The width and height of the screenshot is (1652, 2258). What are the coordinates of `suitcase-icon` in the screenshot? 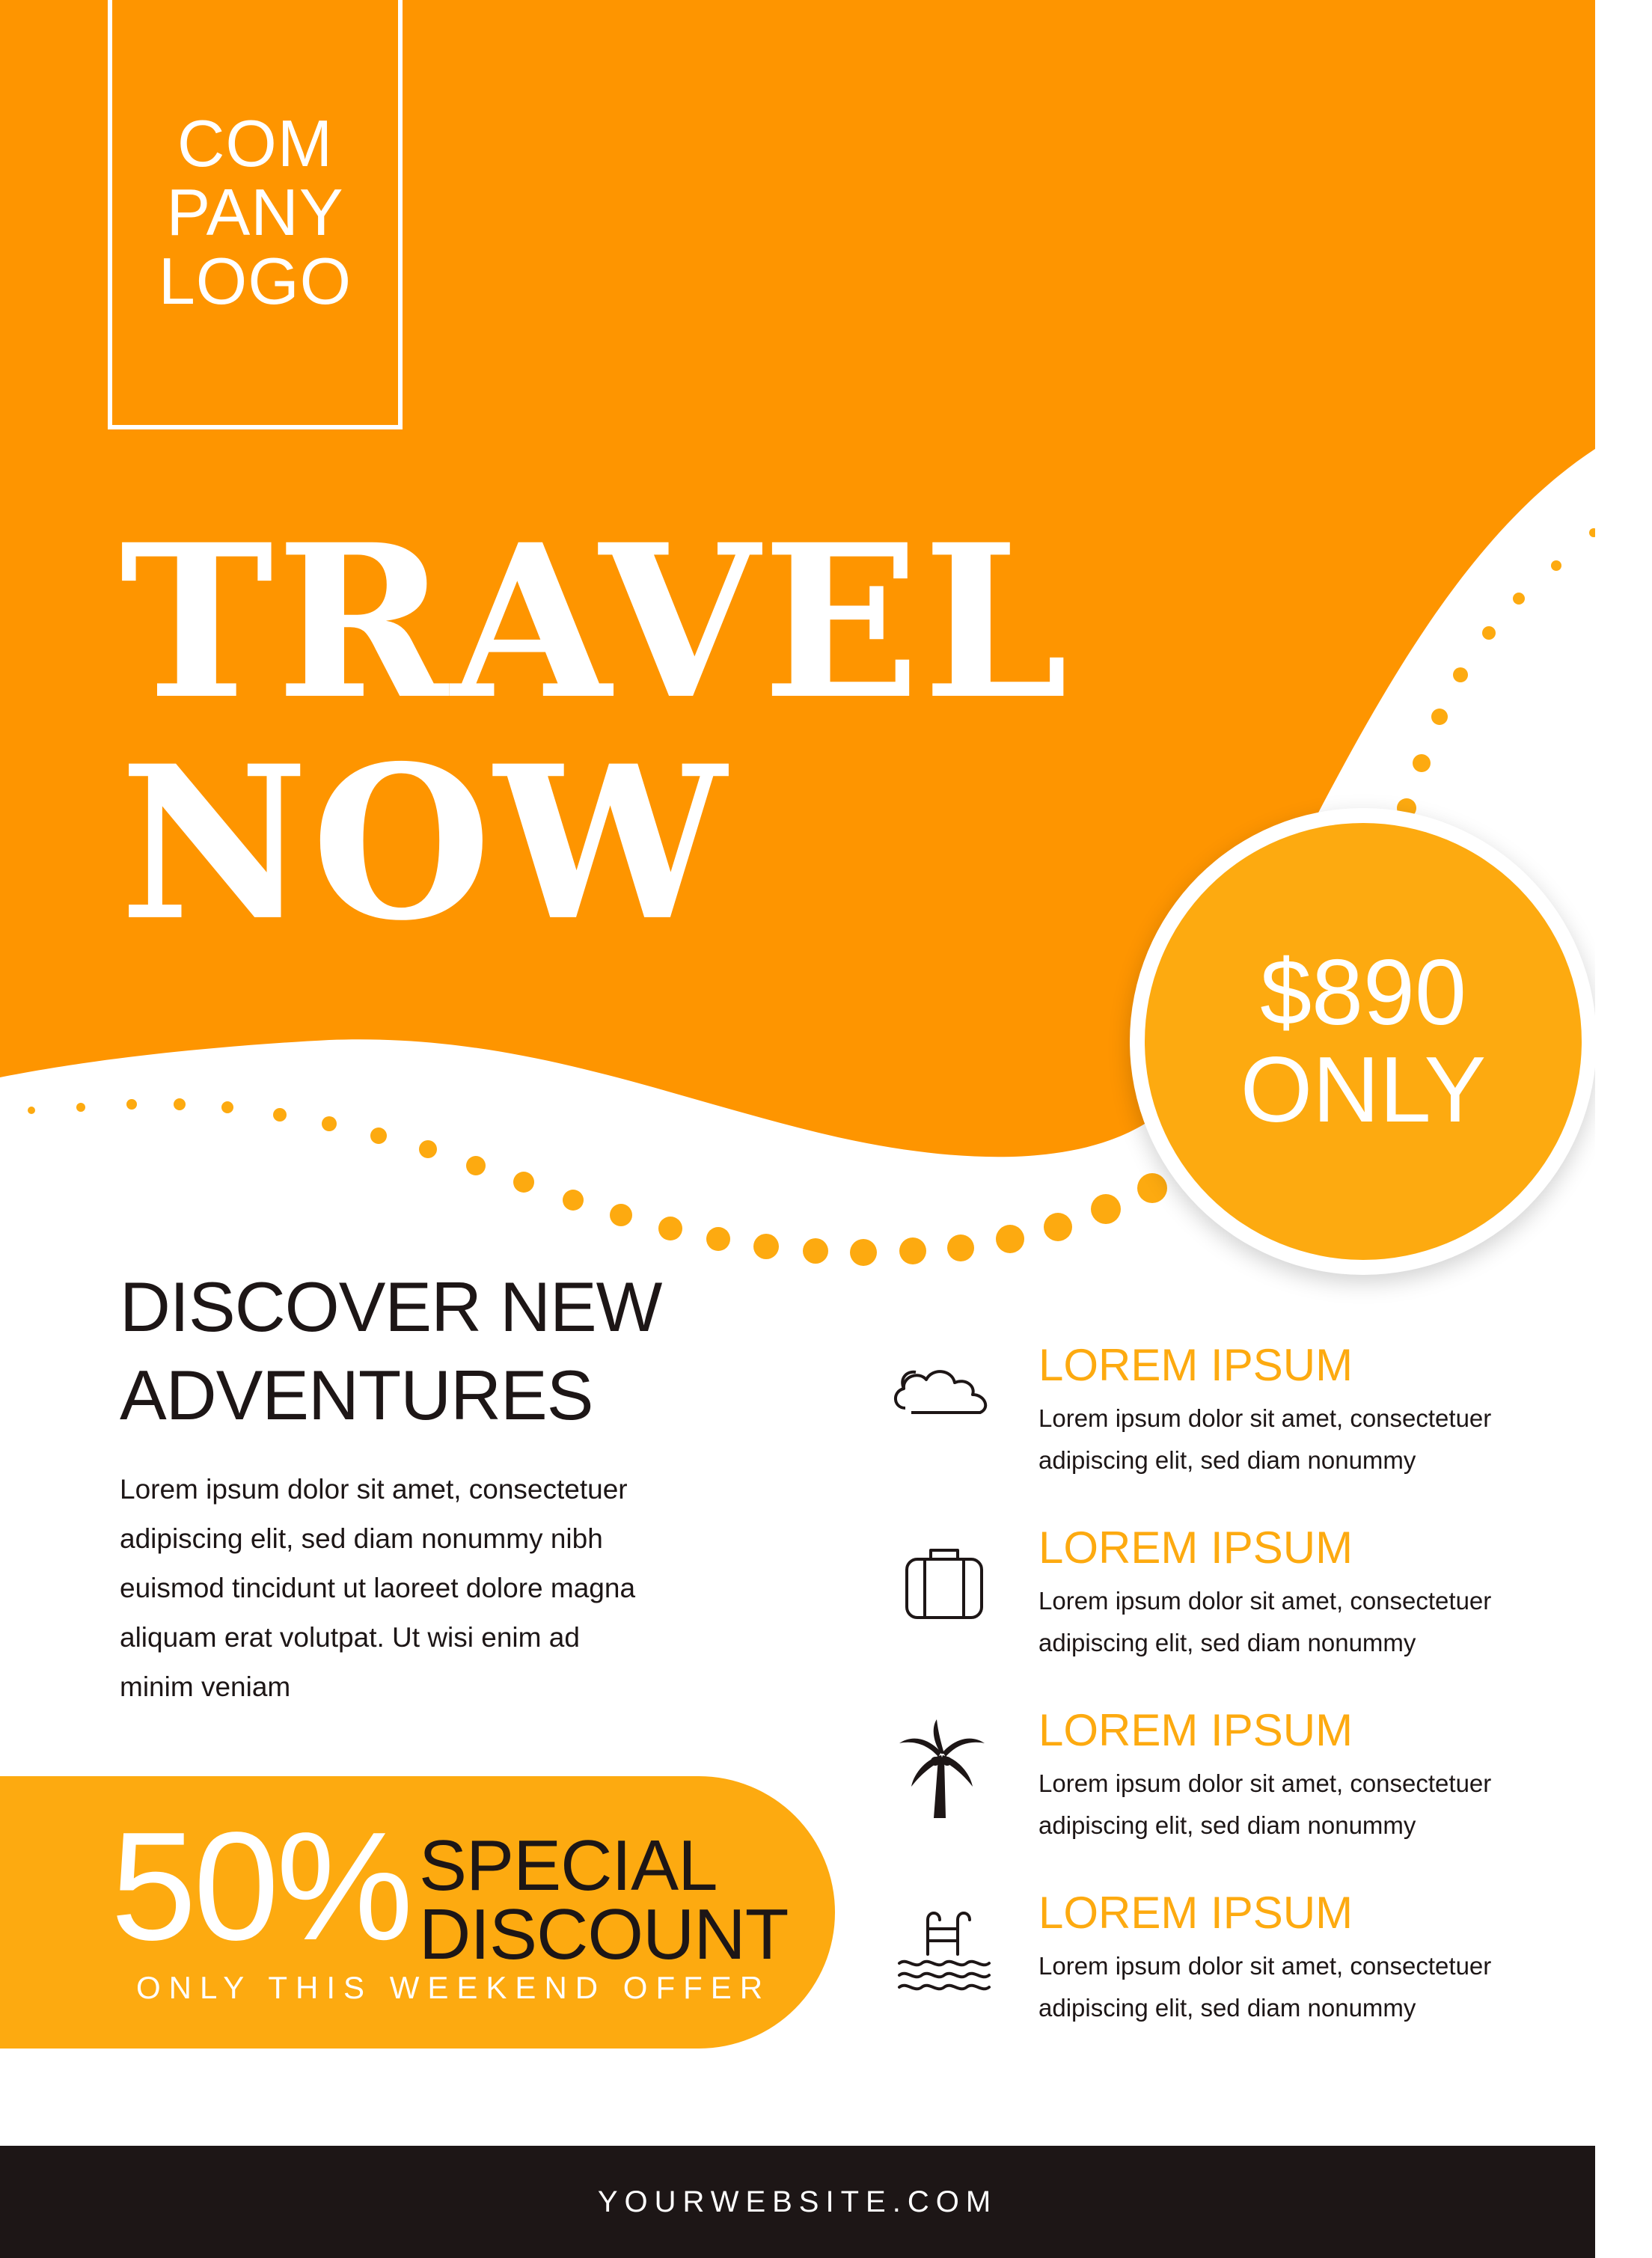 It's located at (944, 1584).